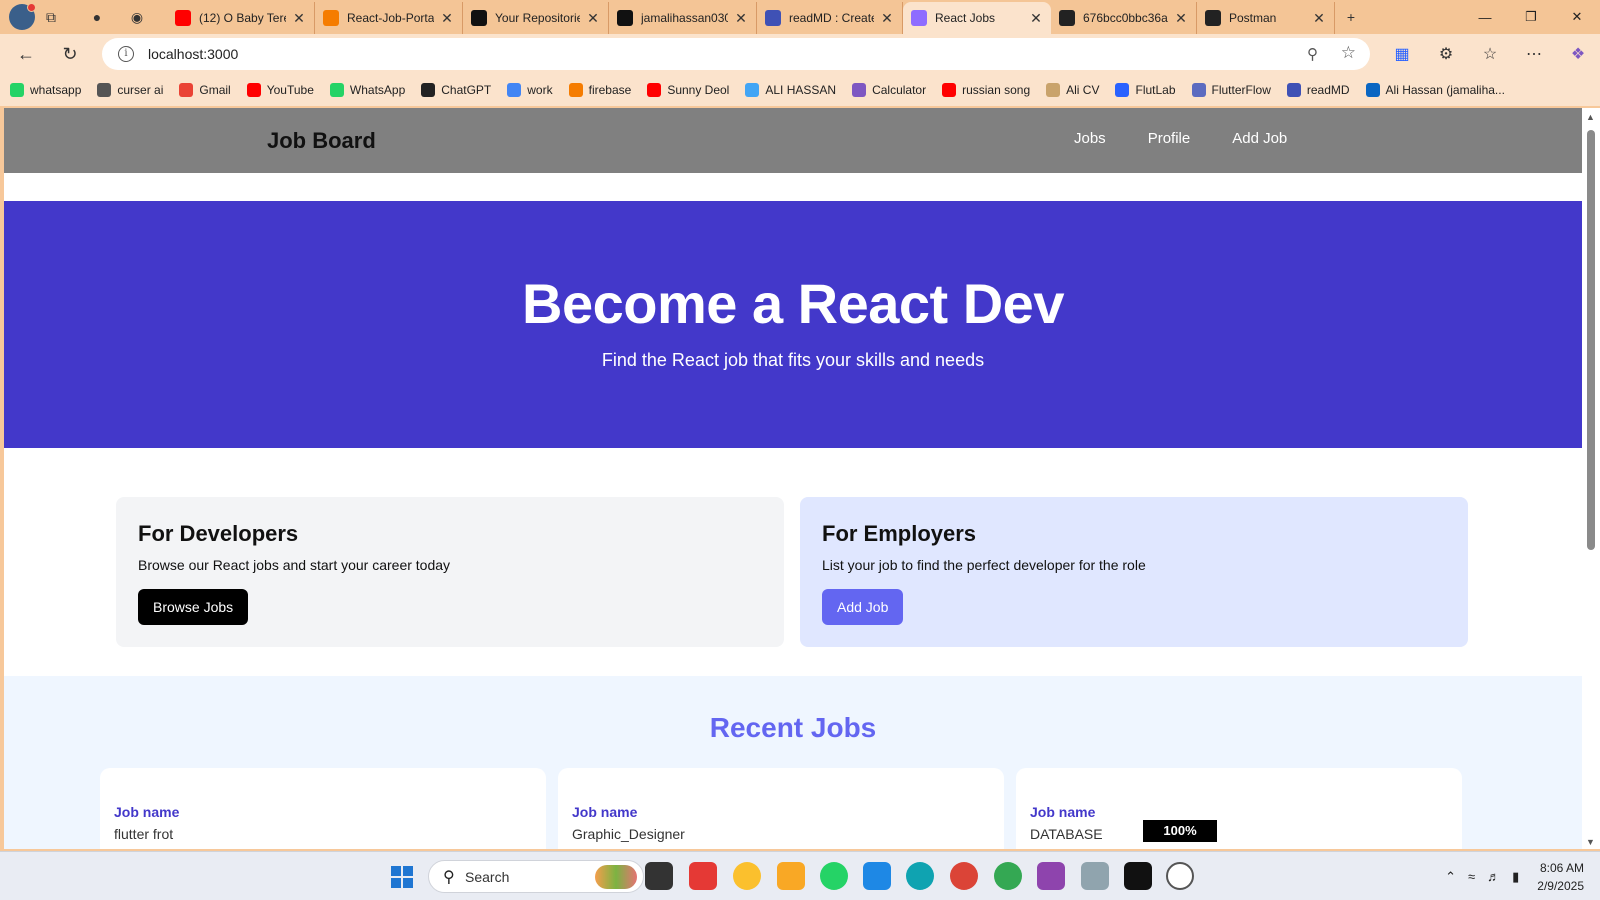 Image resolution: width=1600 pixels, height=900 pixels. What do you see at coordinates (137, 17) in the screenshot?
I see `pinned-tab-icon-2: ◉` at bounding box center [137, 17].